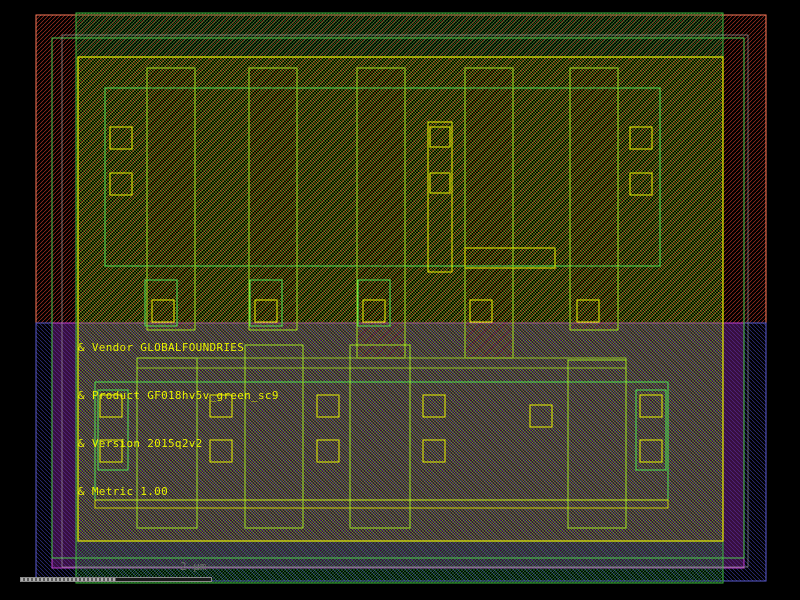 This screenshot has height=600, width=800. I want to click on vendor-annotation: & Vendor GLOBALFOUNDRIES, so click(161, 347).